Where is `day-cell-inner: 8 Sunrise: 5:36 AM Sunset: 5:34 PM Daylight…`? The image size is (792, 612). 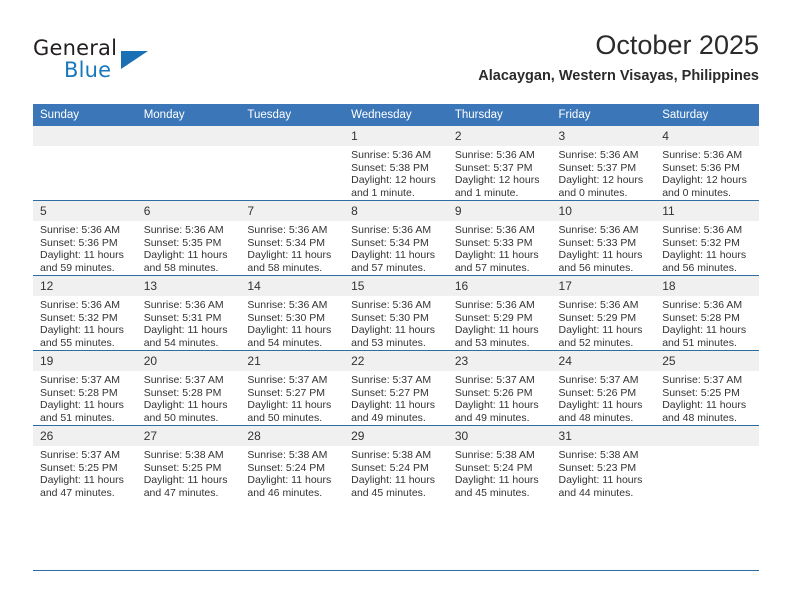
day-cell-inner: 8 Sunrise: 5:36 AM Sunset: 5:34 PM Daylight… is located at coordinates (396, 238).